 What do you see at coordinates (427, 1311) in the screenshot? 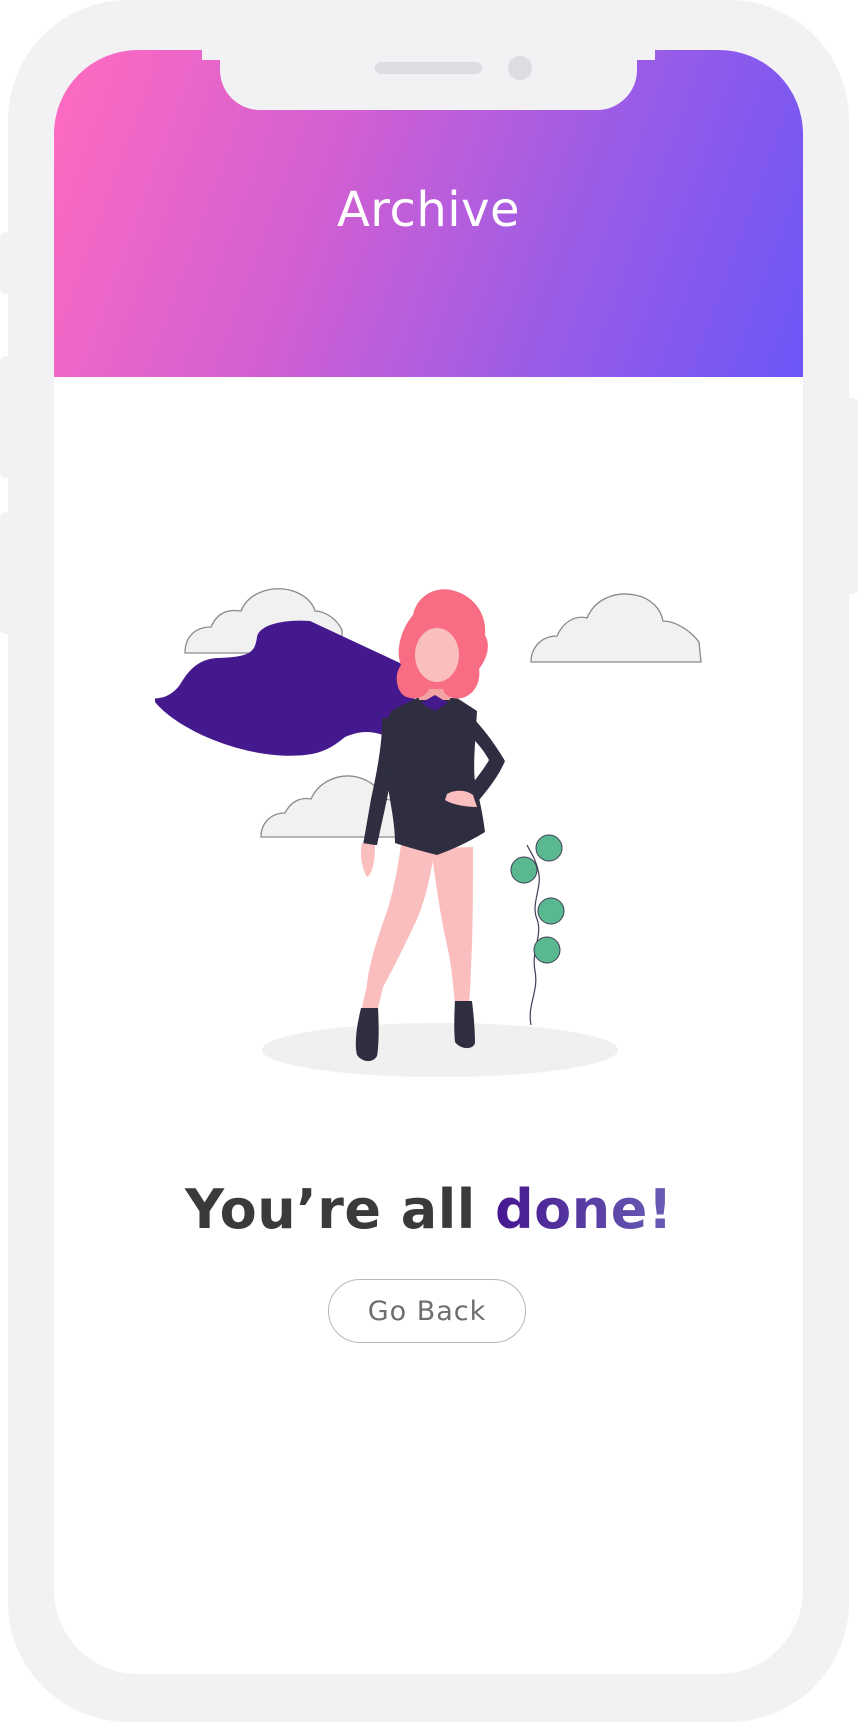
I see `go-back-button: Go Back` at bounding box center [427, 1311].